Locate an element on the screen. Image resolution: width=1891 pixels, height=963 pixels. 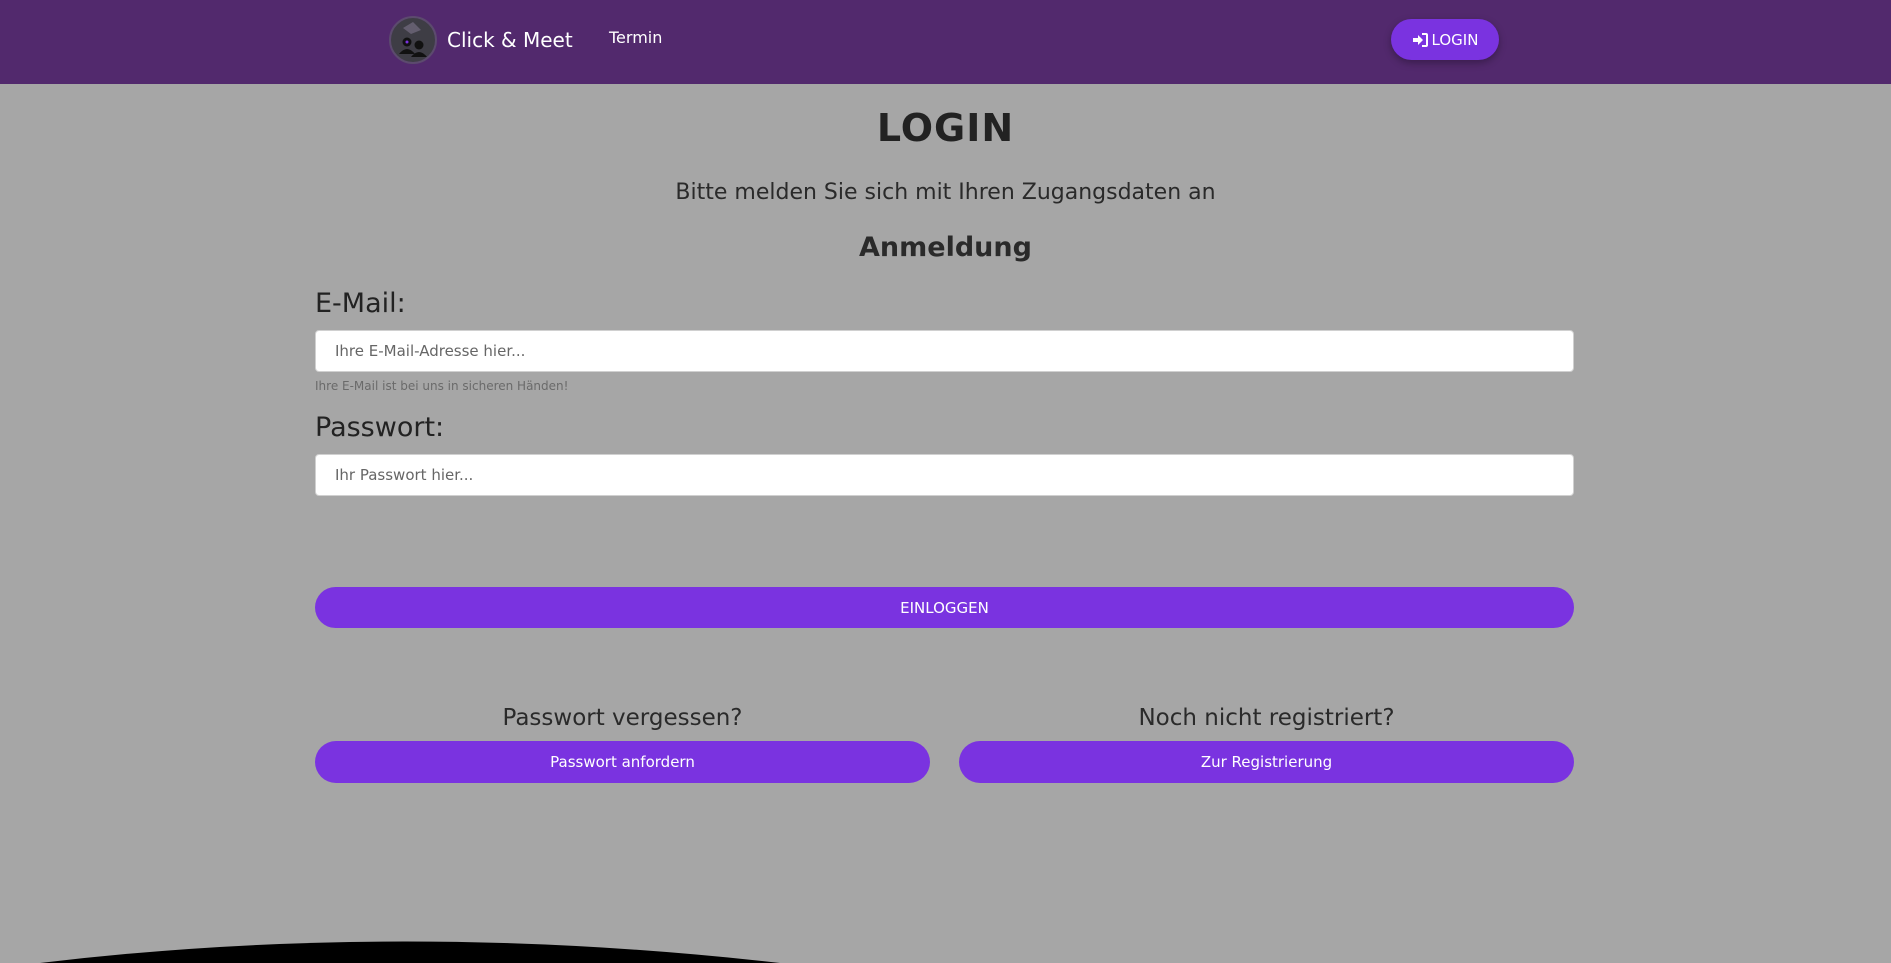
logo-icon is located at coordinates (413, 40).